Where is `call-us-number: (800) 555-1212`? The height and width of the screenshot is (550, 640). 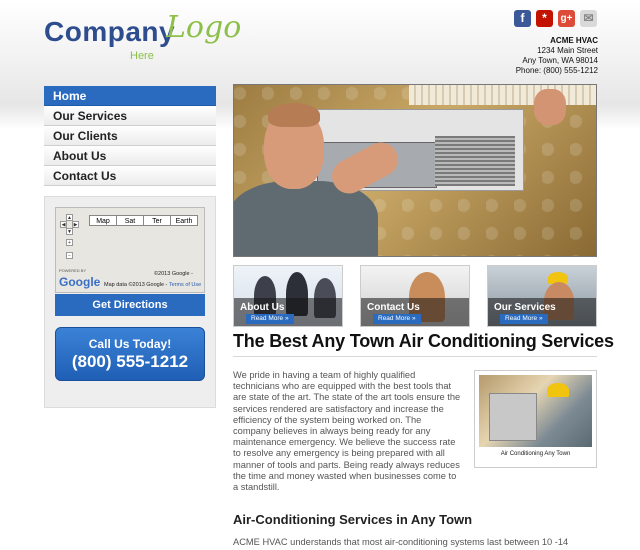 call-us-number: (800) 555-1212 is located at coordinates (130, 361).